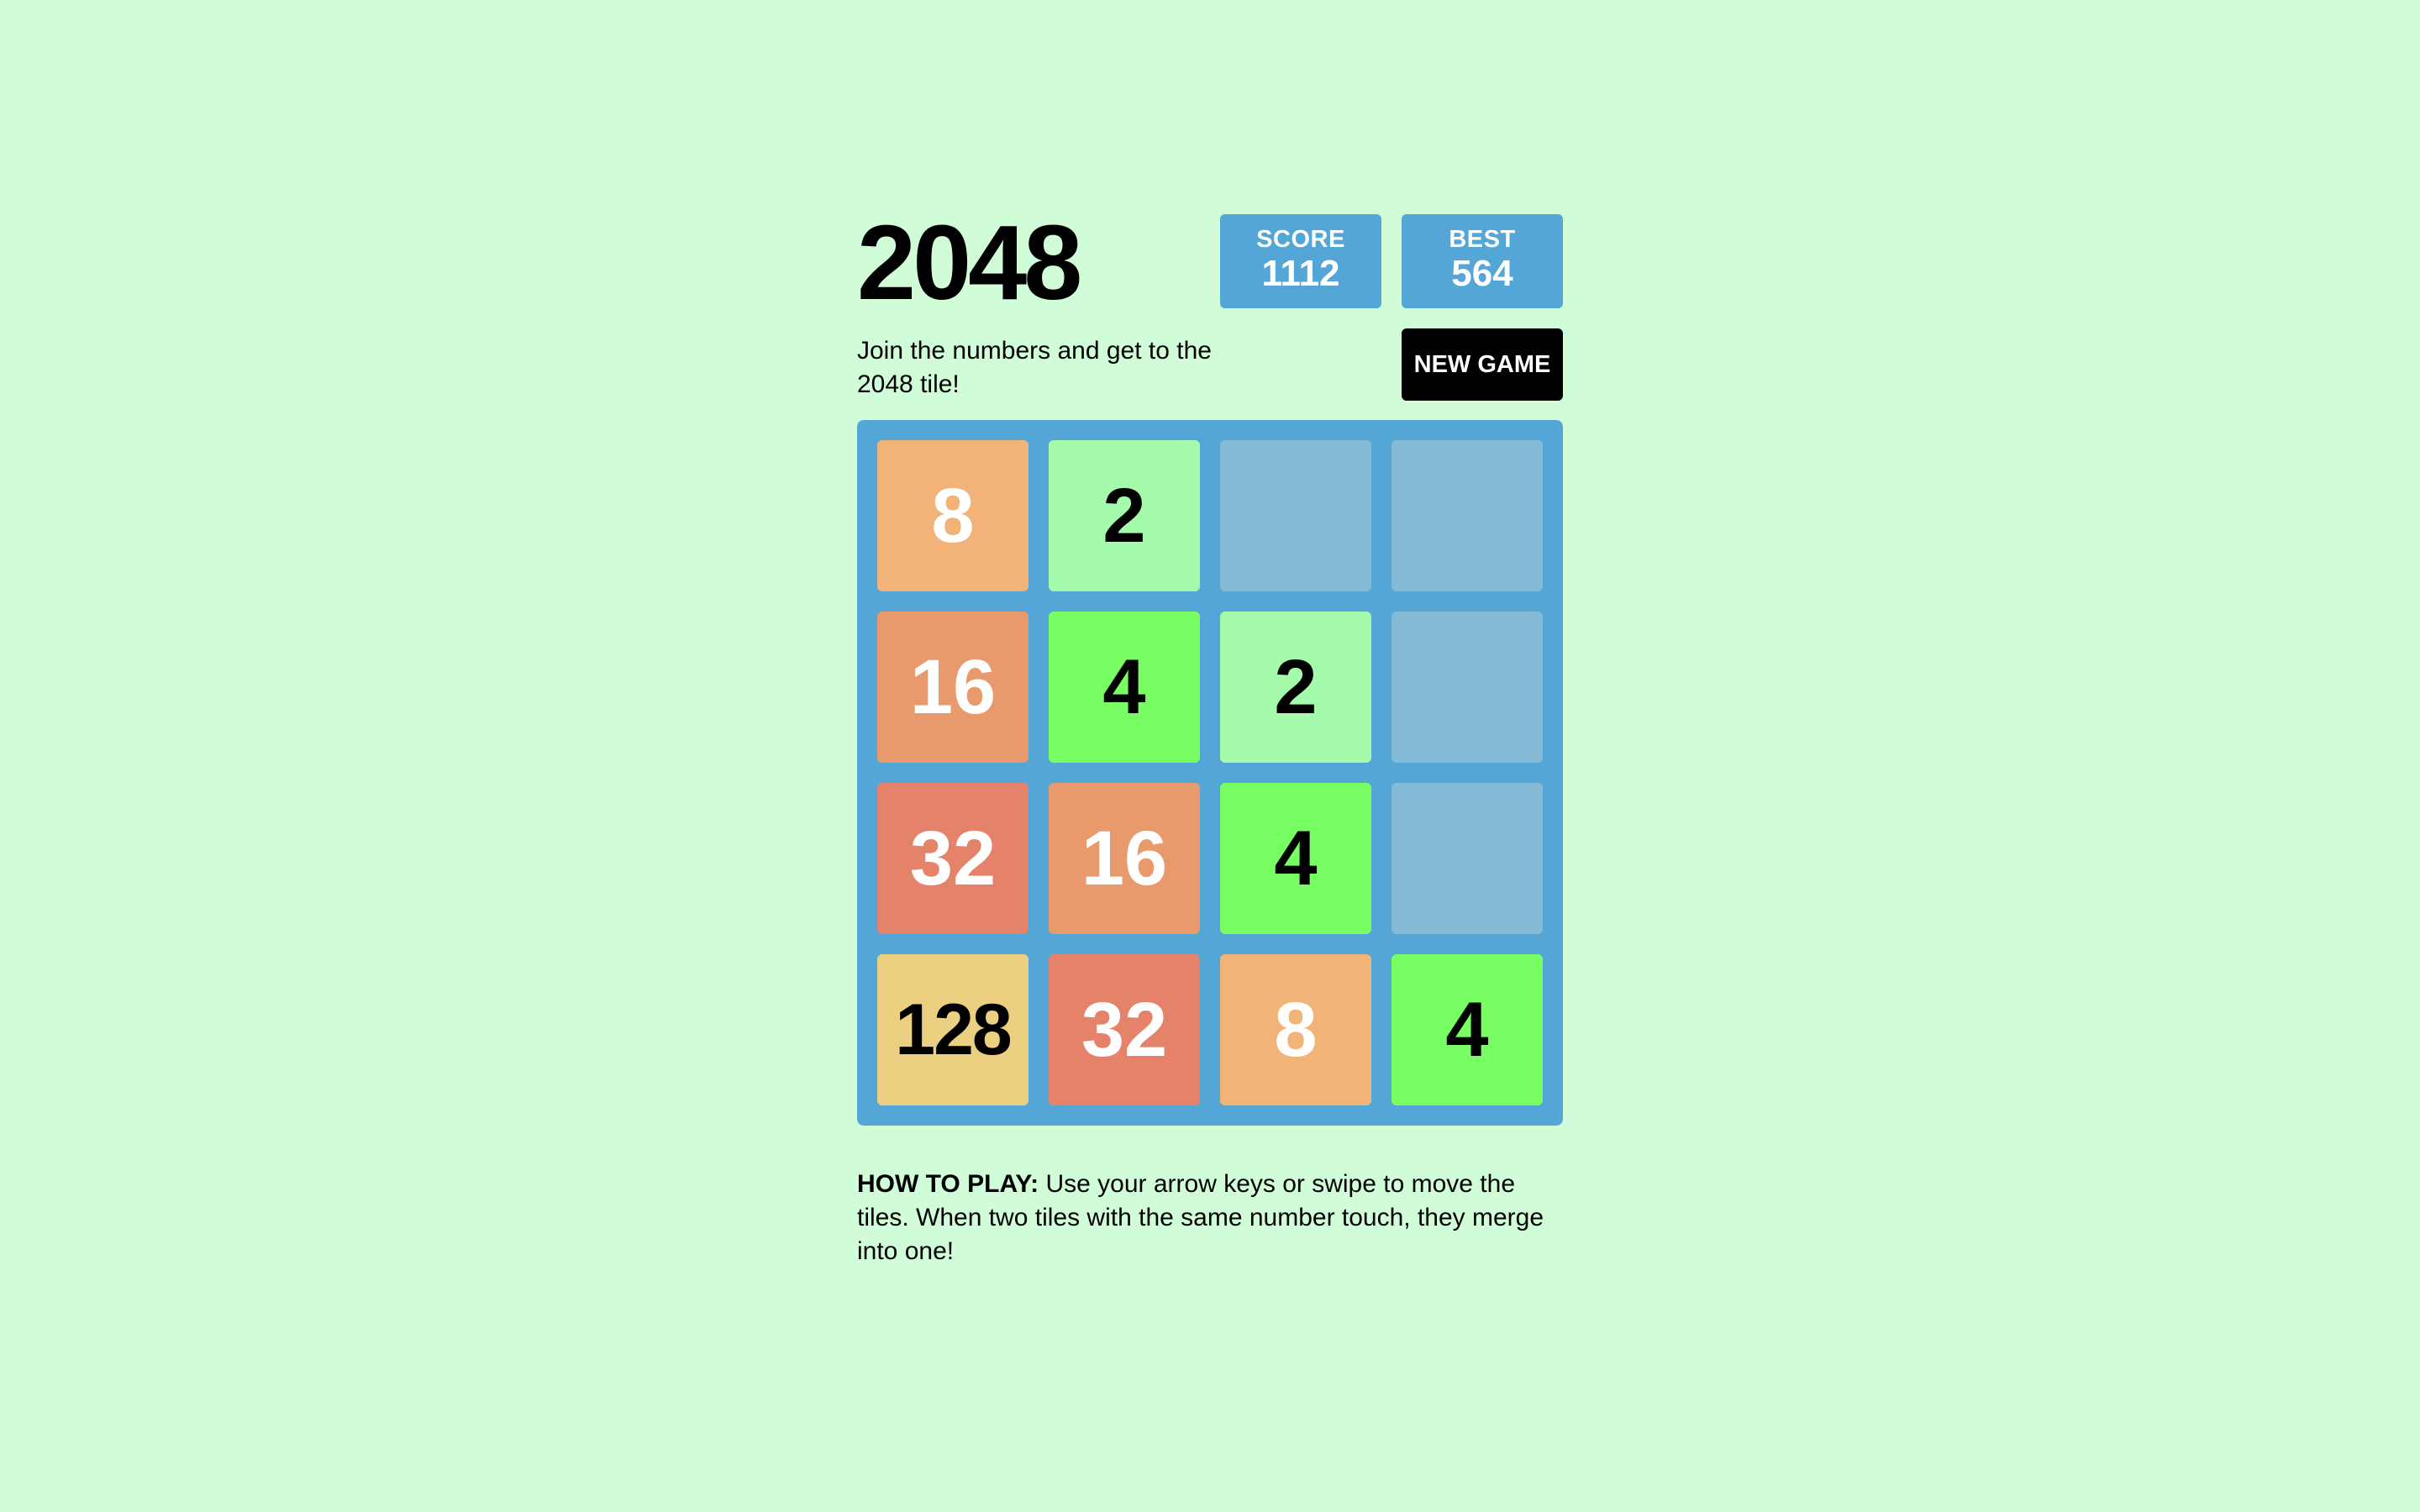 This screenshot has width=2420, height=1512. I want to click on best-label: BEST, so click(1482, 239).